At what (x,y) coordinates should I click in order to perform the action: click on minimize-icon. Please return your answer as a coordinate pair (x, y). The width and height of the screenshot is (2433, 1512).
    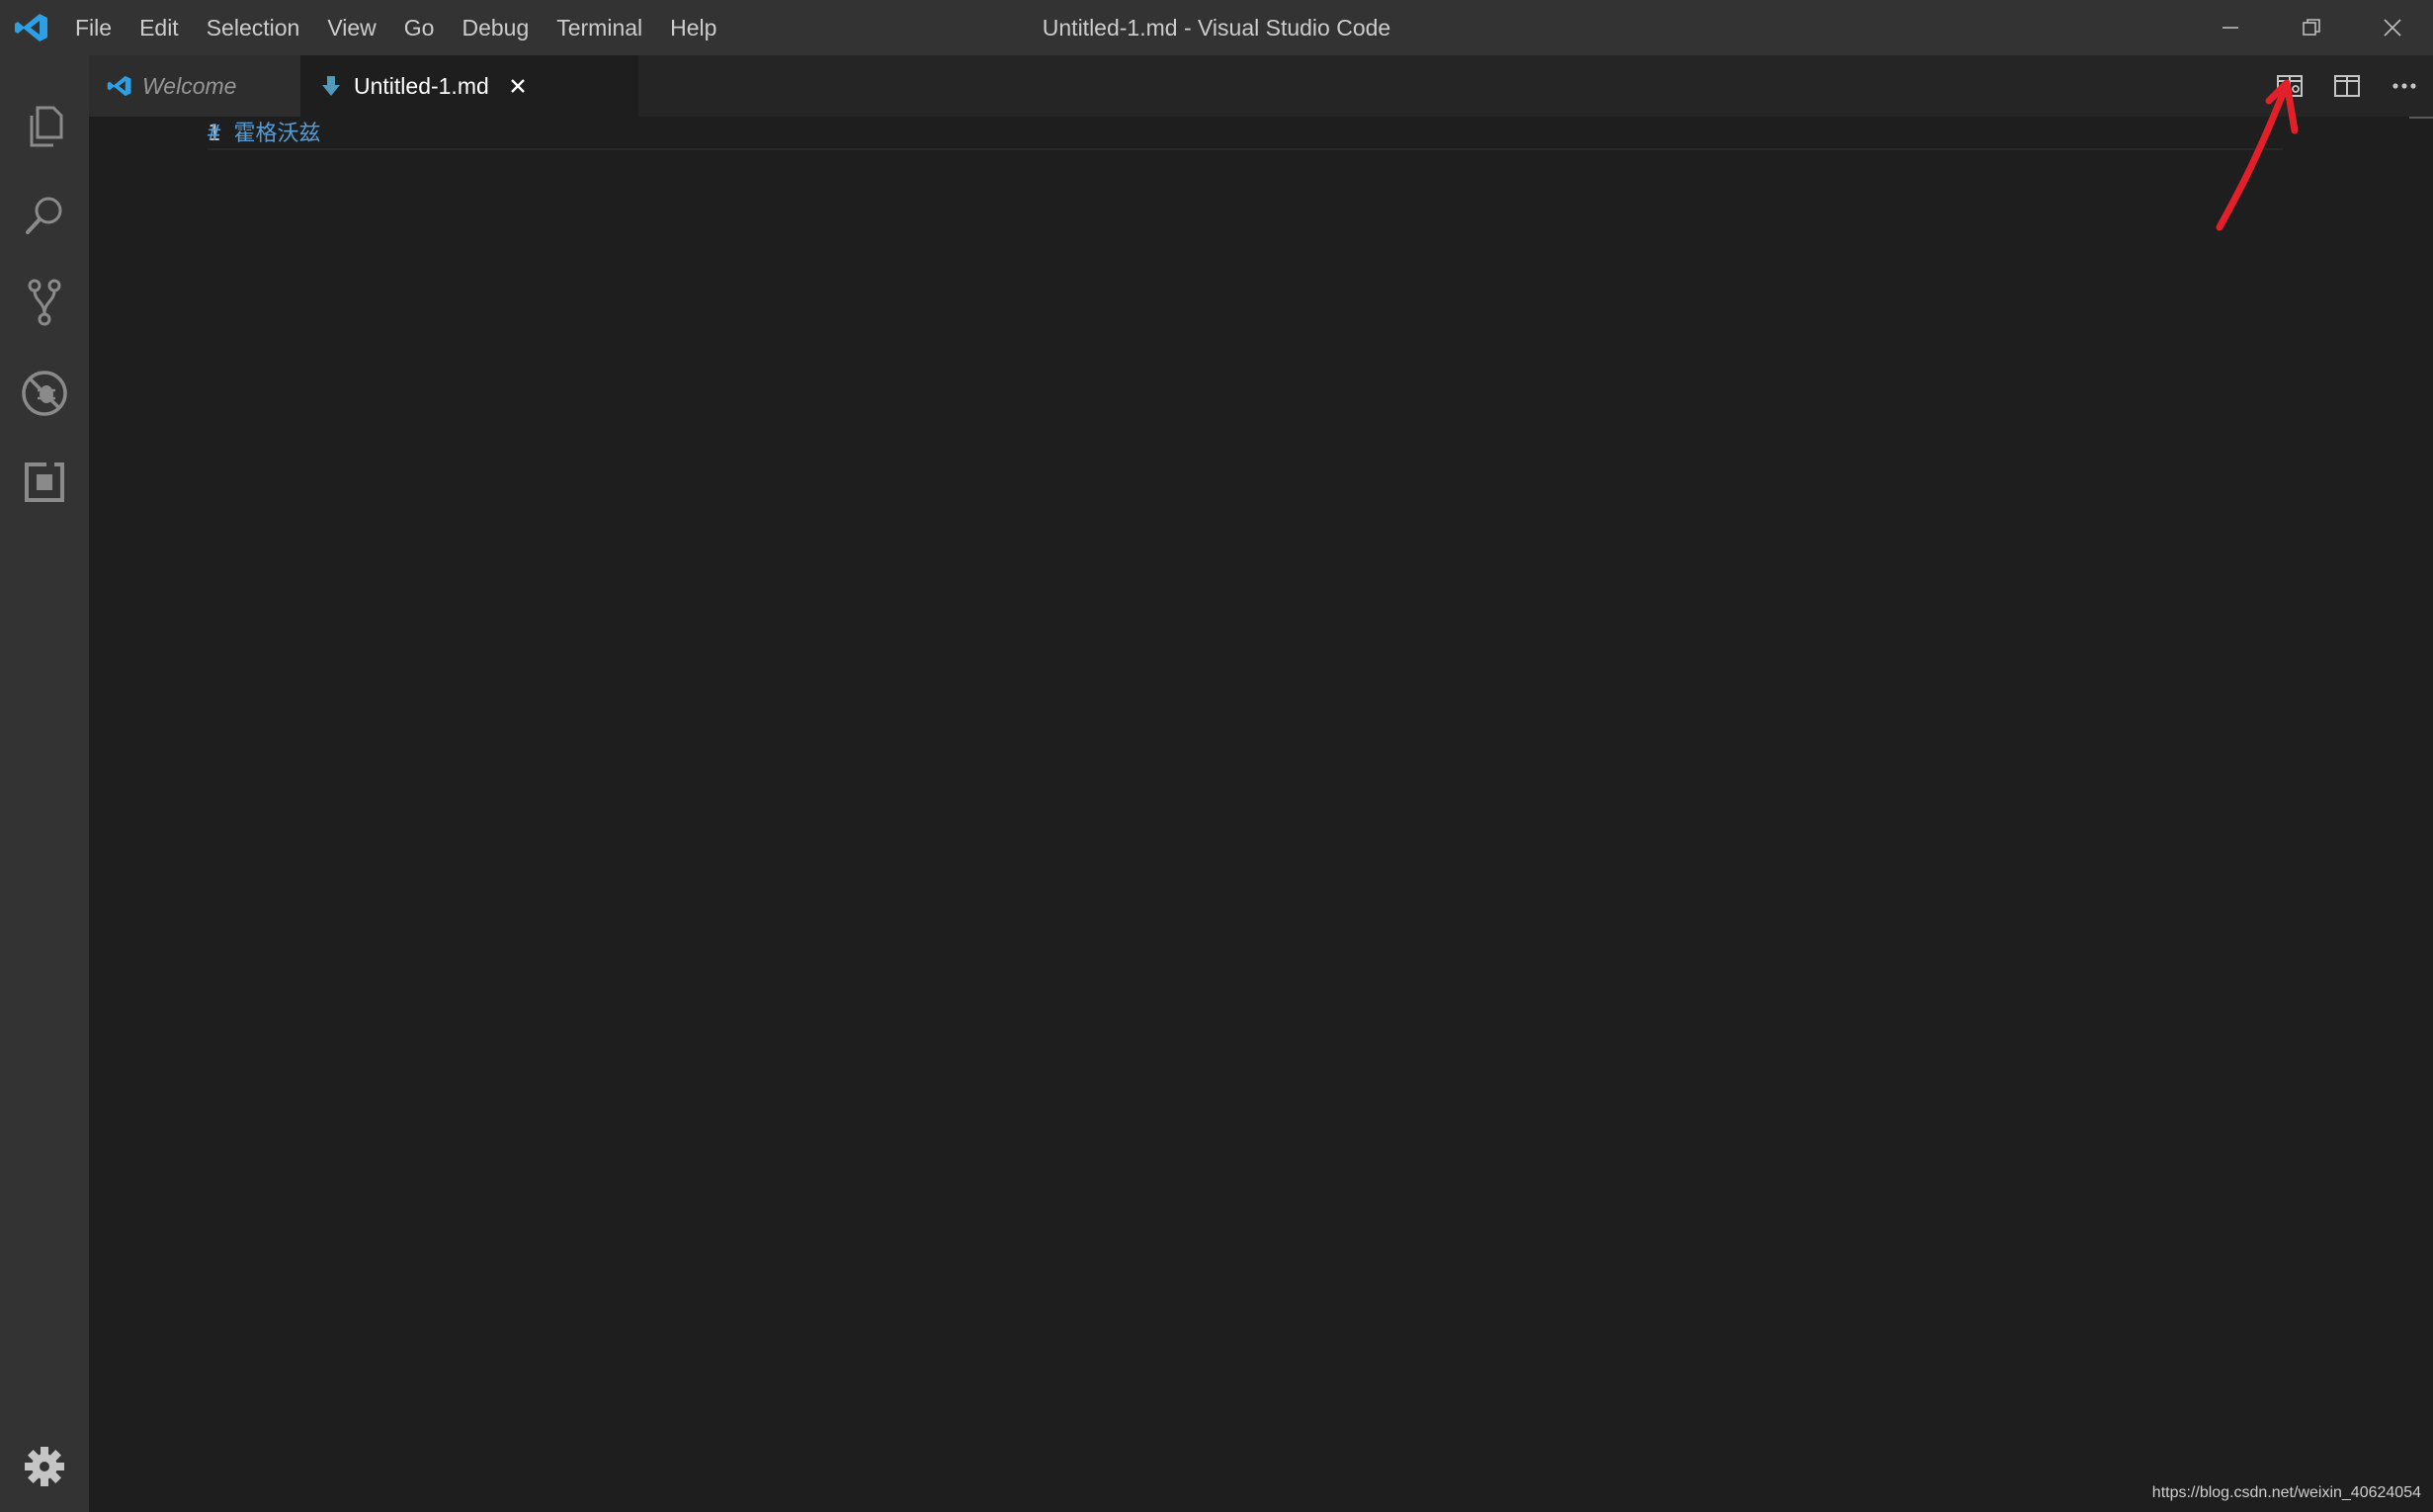
    Looking at the image, I should click on (2230, 28).